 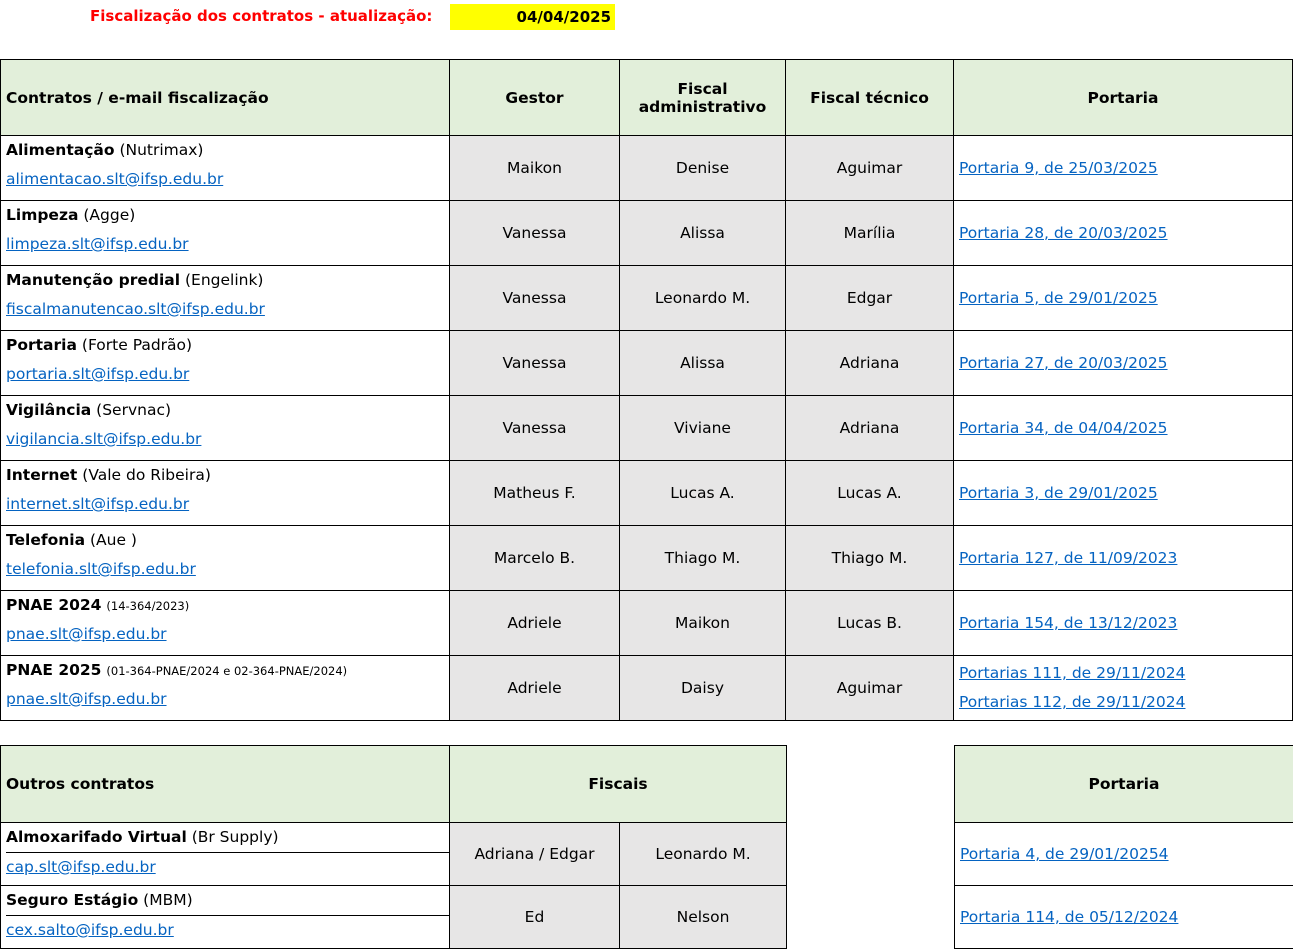 I want to click on portaria-line: Portaria 27, de 20/03/2025, so click(x=1125, y=363).